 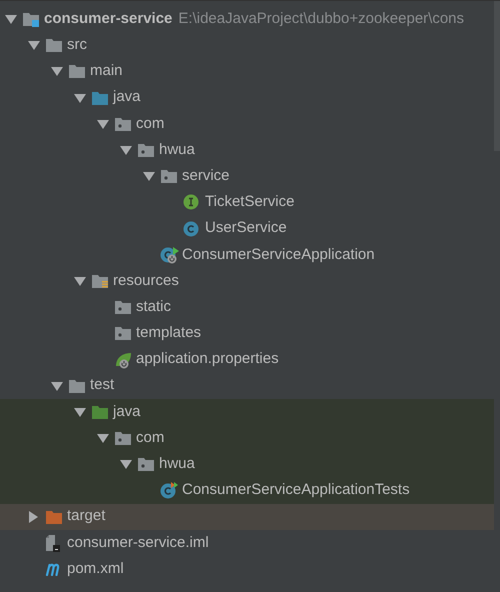 I want to click on resources-folder-icon, so click(x=100, y=280).